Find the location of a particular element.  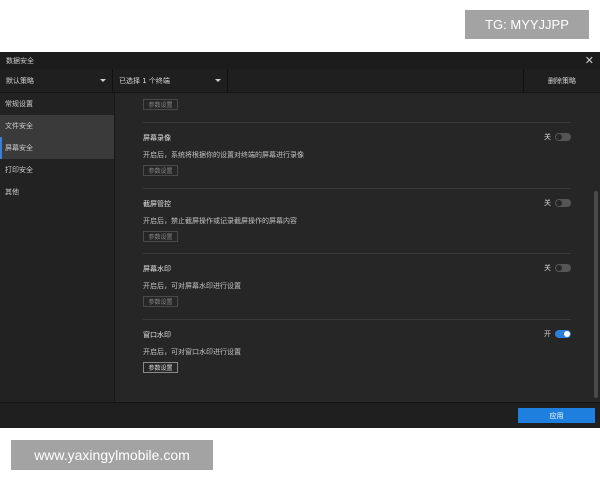

section-screen-watermark: 屏幕水印 关 开启后，可对屏幕水印进行设置 参数设置 is located at coordinates (357, 286).